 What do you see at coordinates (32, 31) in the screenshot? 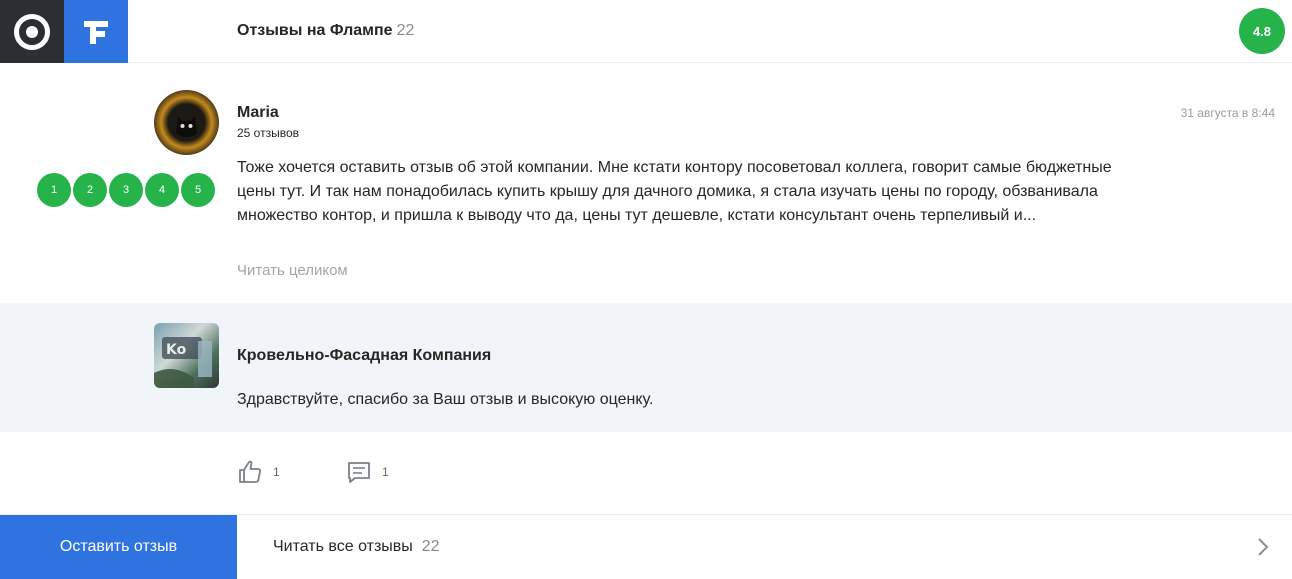
I see `2gis-logo-icon` at bounding box center [32, 31].